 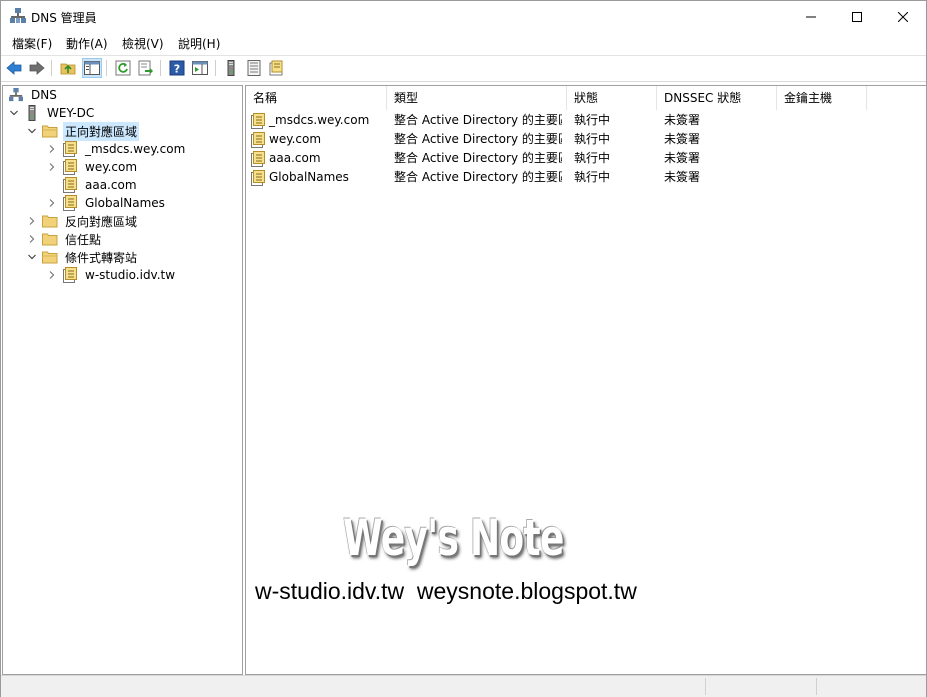 I want to click on tree-item-zone: GlobalNames, so click(x=106, y=203).